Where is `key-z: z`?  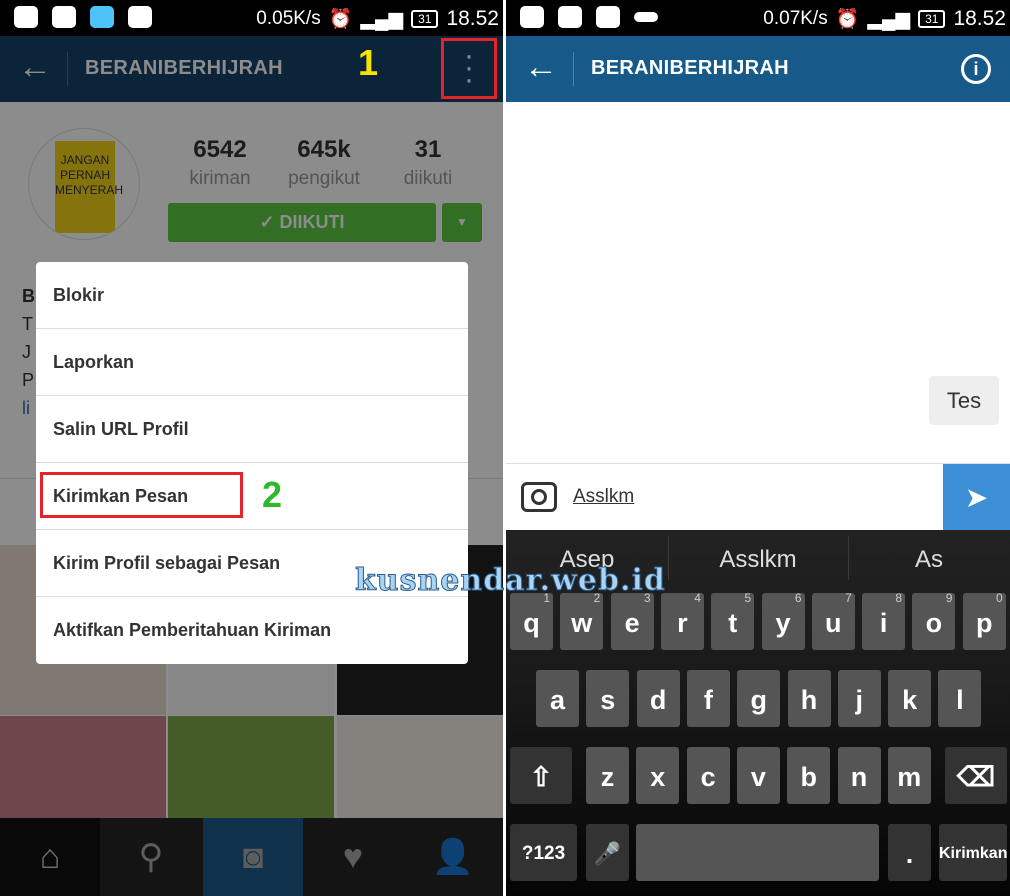 key-z: z is located at coordinates (607, 775).